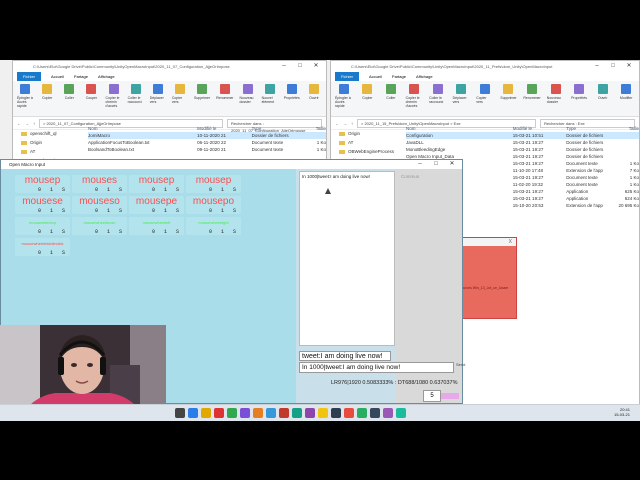 This screenshot has width=640, height=480. What do you see at coordinates (522, 142) in the screenshot?
I see `file-row: JavaDLL 15-03-21 19:27 Dossier de fichiers` at bounding box center [522, 142].